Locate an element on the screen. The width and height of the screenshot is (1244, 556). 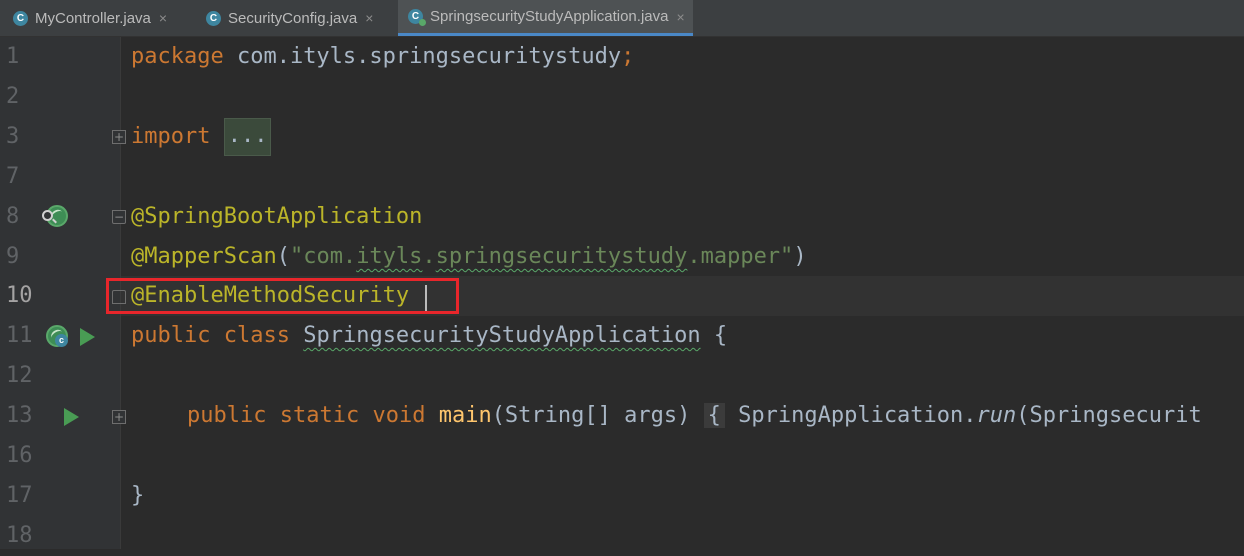
code-line-8: @SpringBootApplication is located at coordinates (276, 217).